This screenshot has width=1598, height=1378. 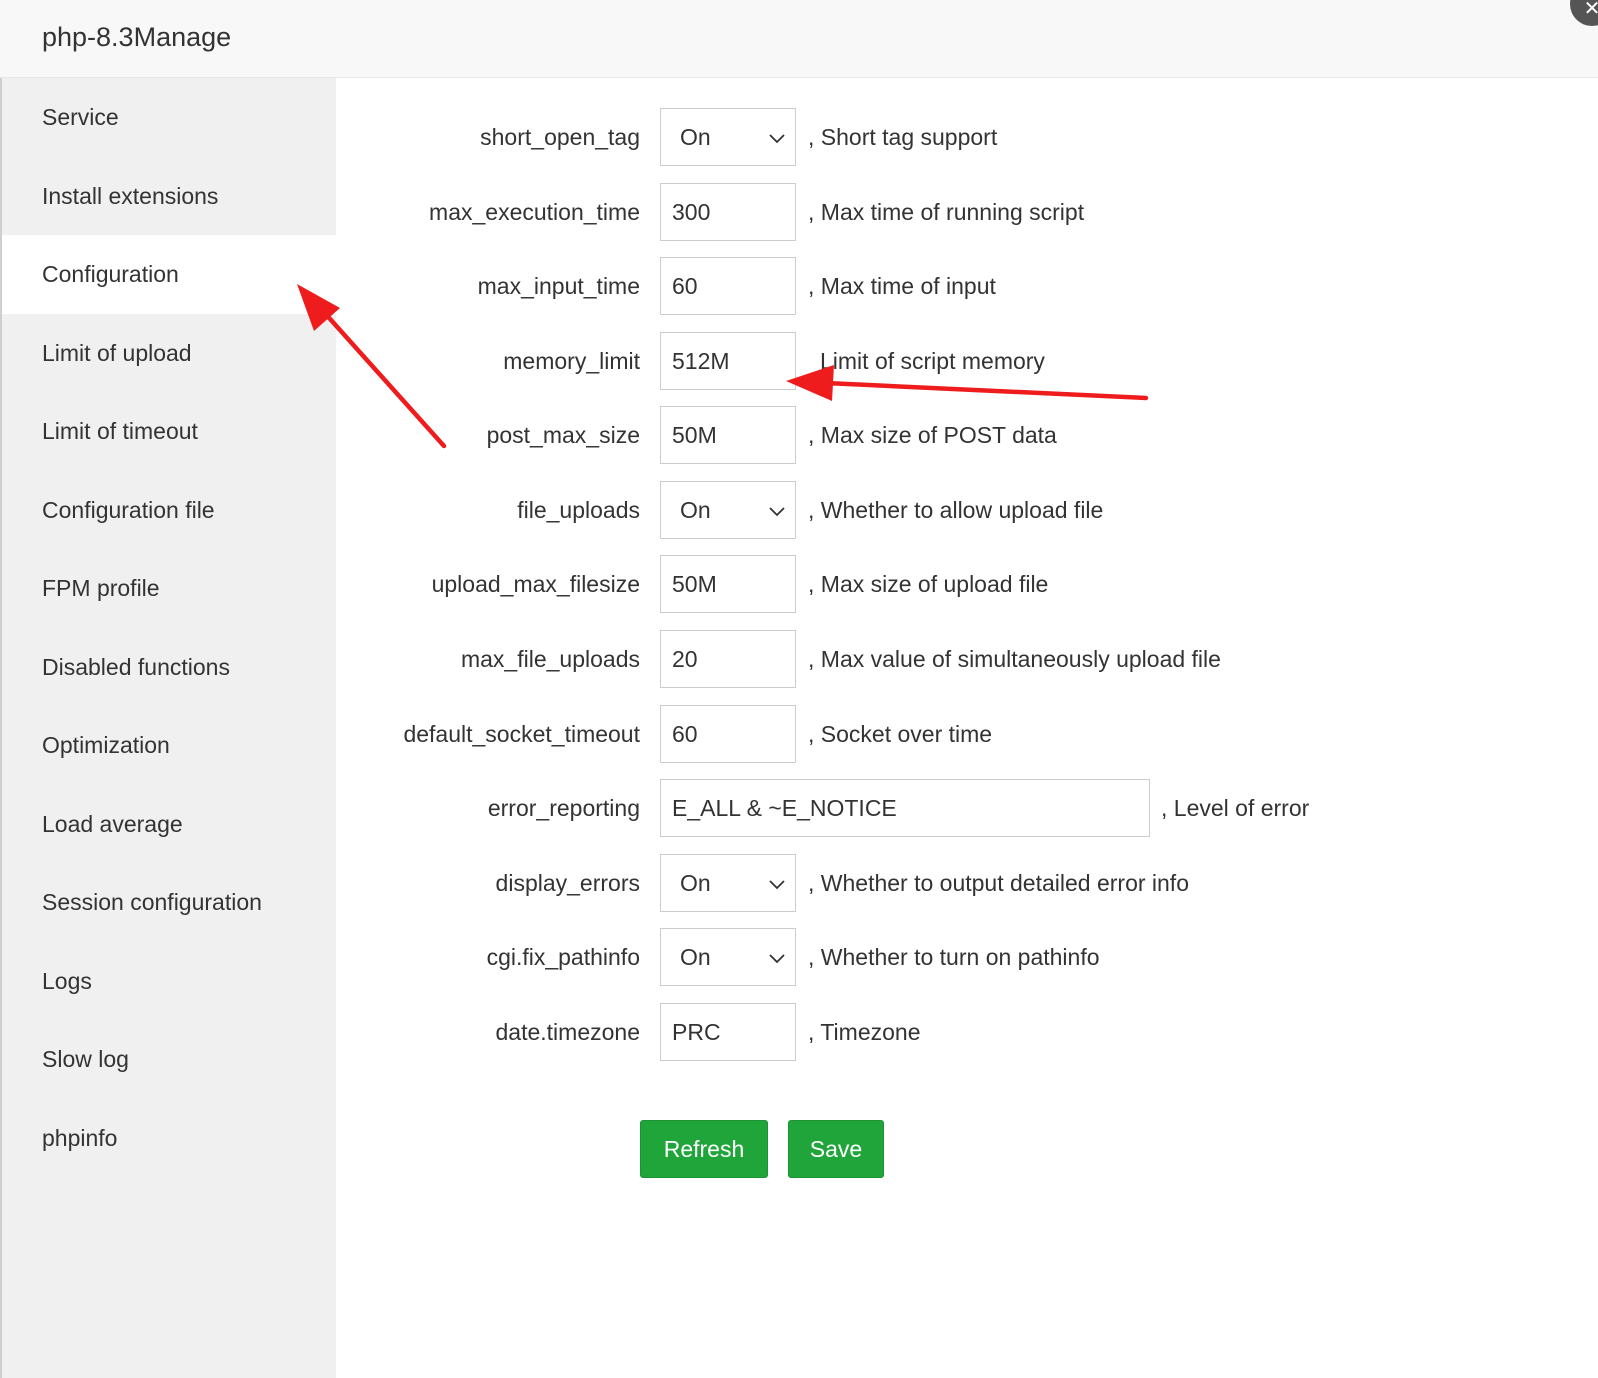 What do you see at coordinates (521, 734) in the screenshot?
I see `config-label: default_socket_timeout` at bounding box center [521, 734].